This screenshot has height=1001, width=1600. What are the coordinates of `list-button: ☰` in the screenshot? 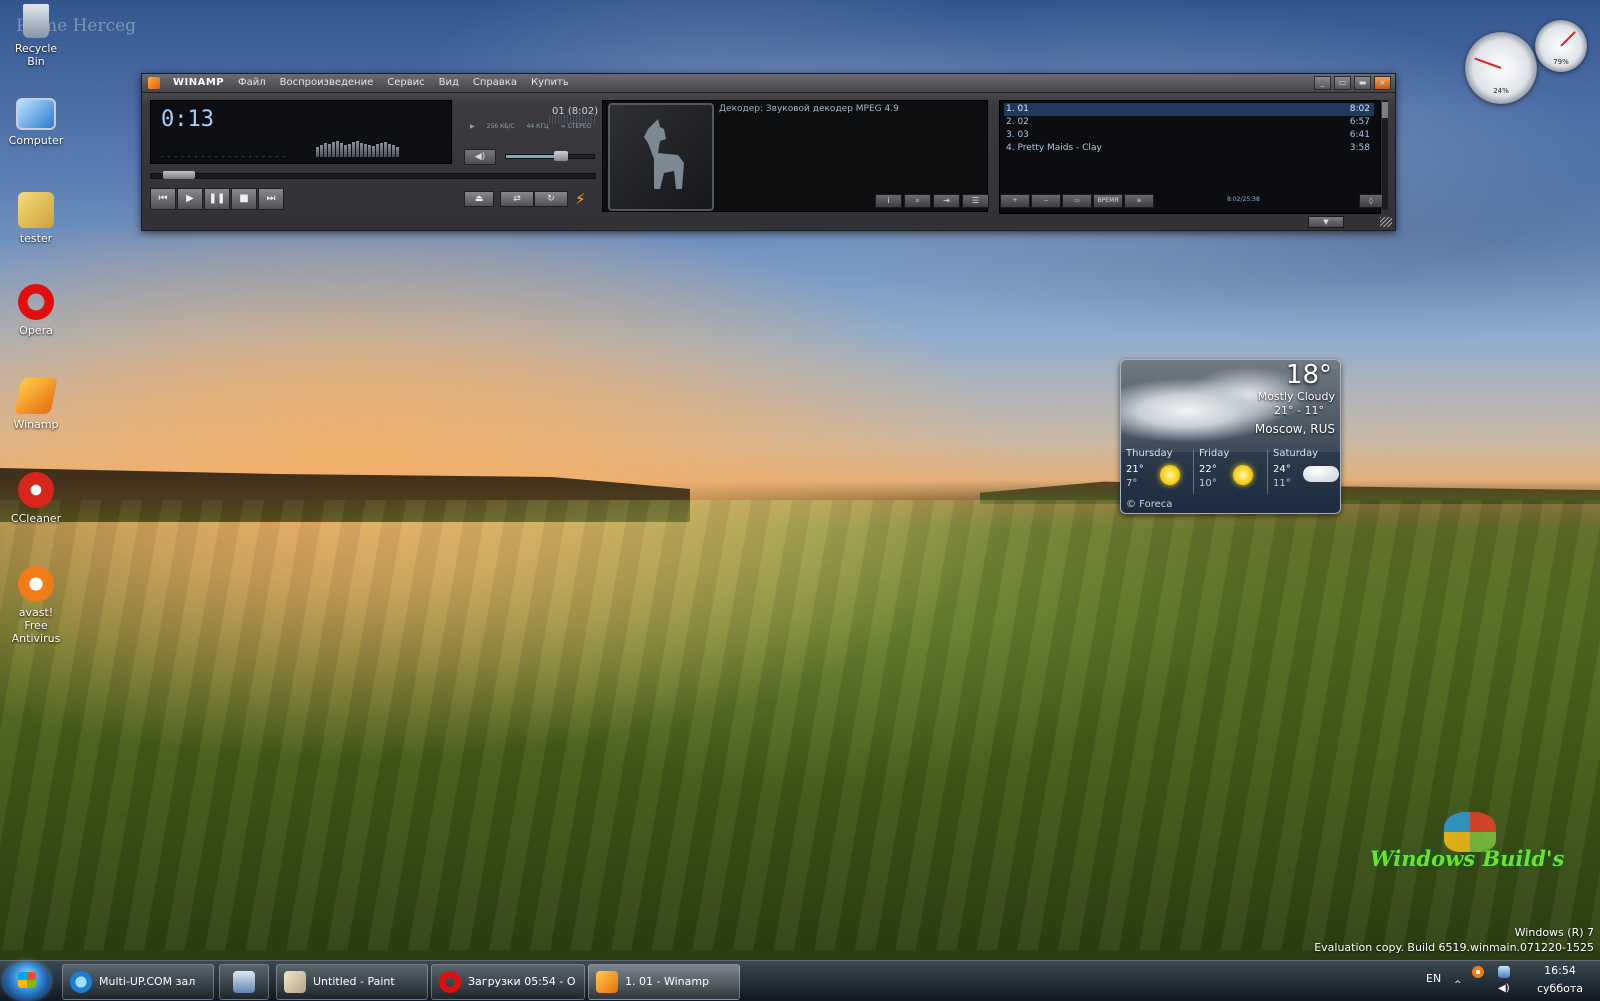 It's located at (975, 201).